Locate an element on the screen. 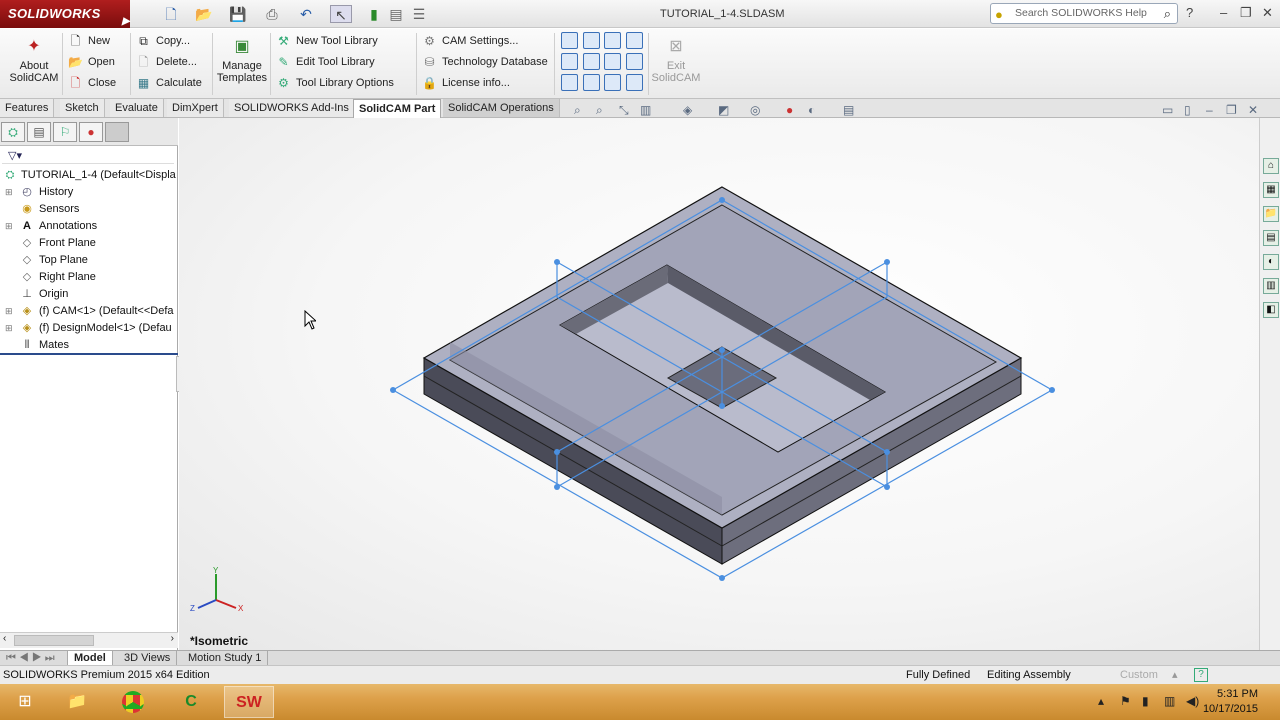 Image resolution: width=1280 pixels, height=720 pixels. action-center-icon: ⚑ is located at coordinates (1125, 701).